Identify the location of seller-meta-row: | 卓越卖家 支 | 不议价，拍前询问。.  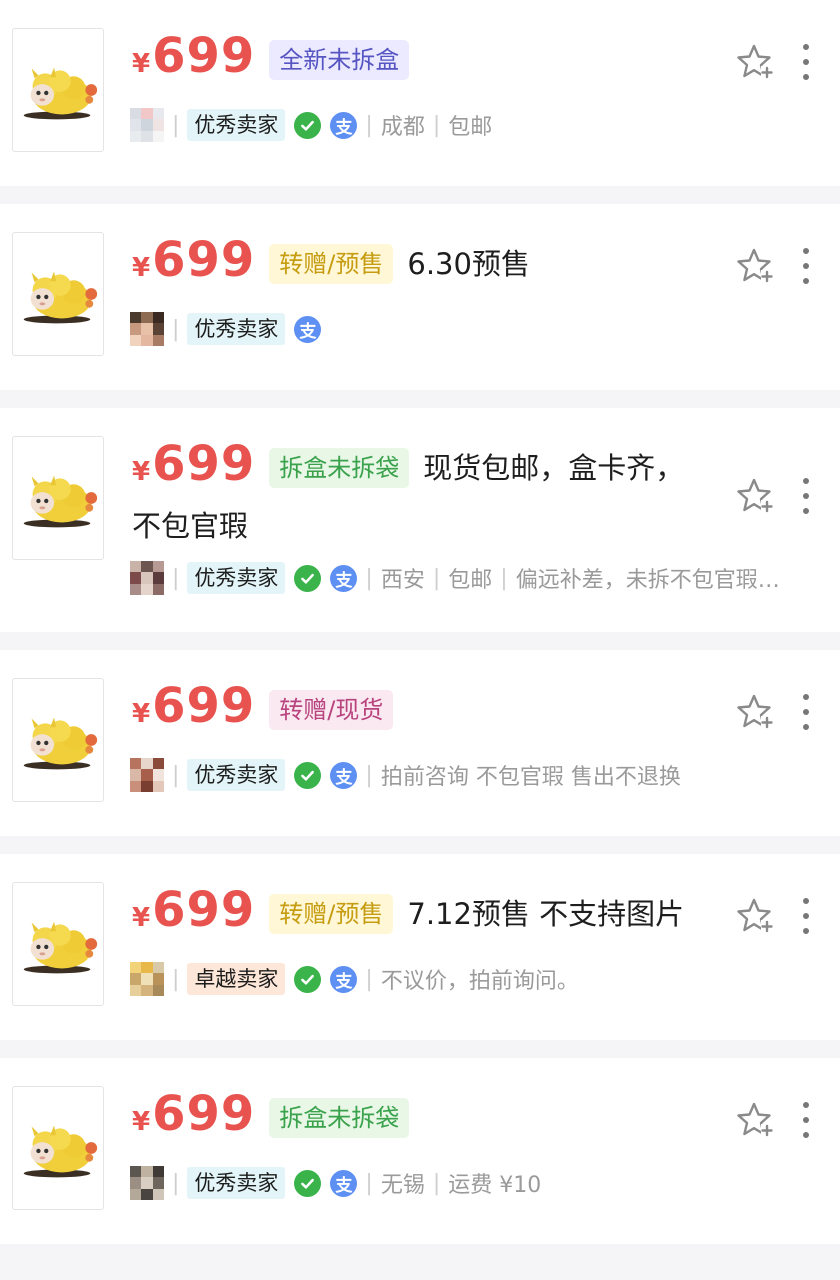
(475, 979).